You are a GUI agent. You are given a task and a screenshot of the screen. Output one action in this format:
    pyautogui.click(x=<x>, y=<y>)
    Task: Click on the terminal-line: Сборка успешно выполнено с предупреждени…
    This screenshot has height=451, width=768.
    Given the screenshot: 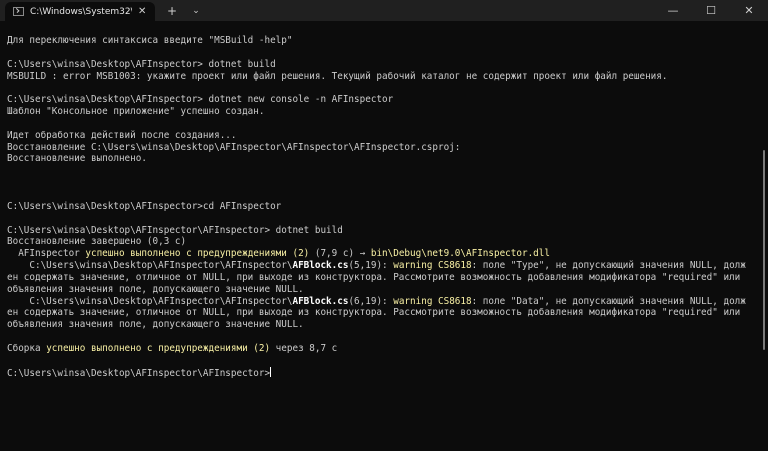 What is the action you would take?
    pyautogui.click(x=383, y=349)
    